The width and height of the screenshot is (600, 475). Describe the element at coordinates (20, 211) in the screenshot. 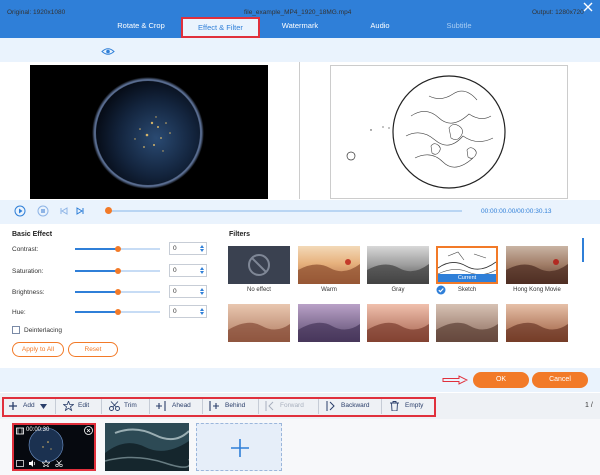

I see `play-icon` at that location.